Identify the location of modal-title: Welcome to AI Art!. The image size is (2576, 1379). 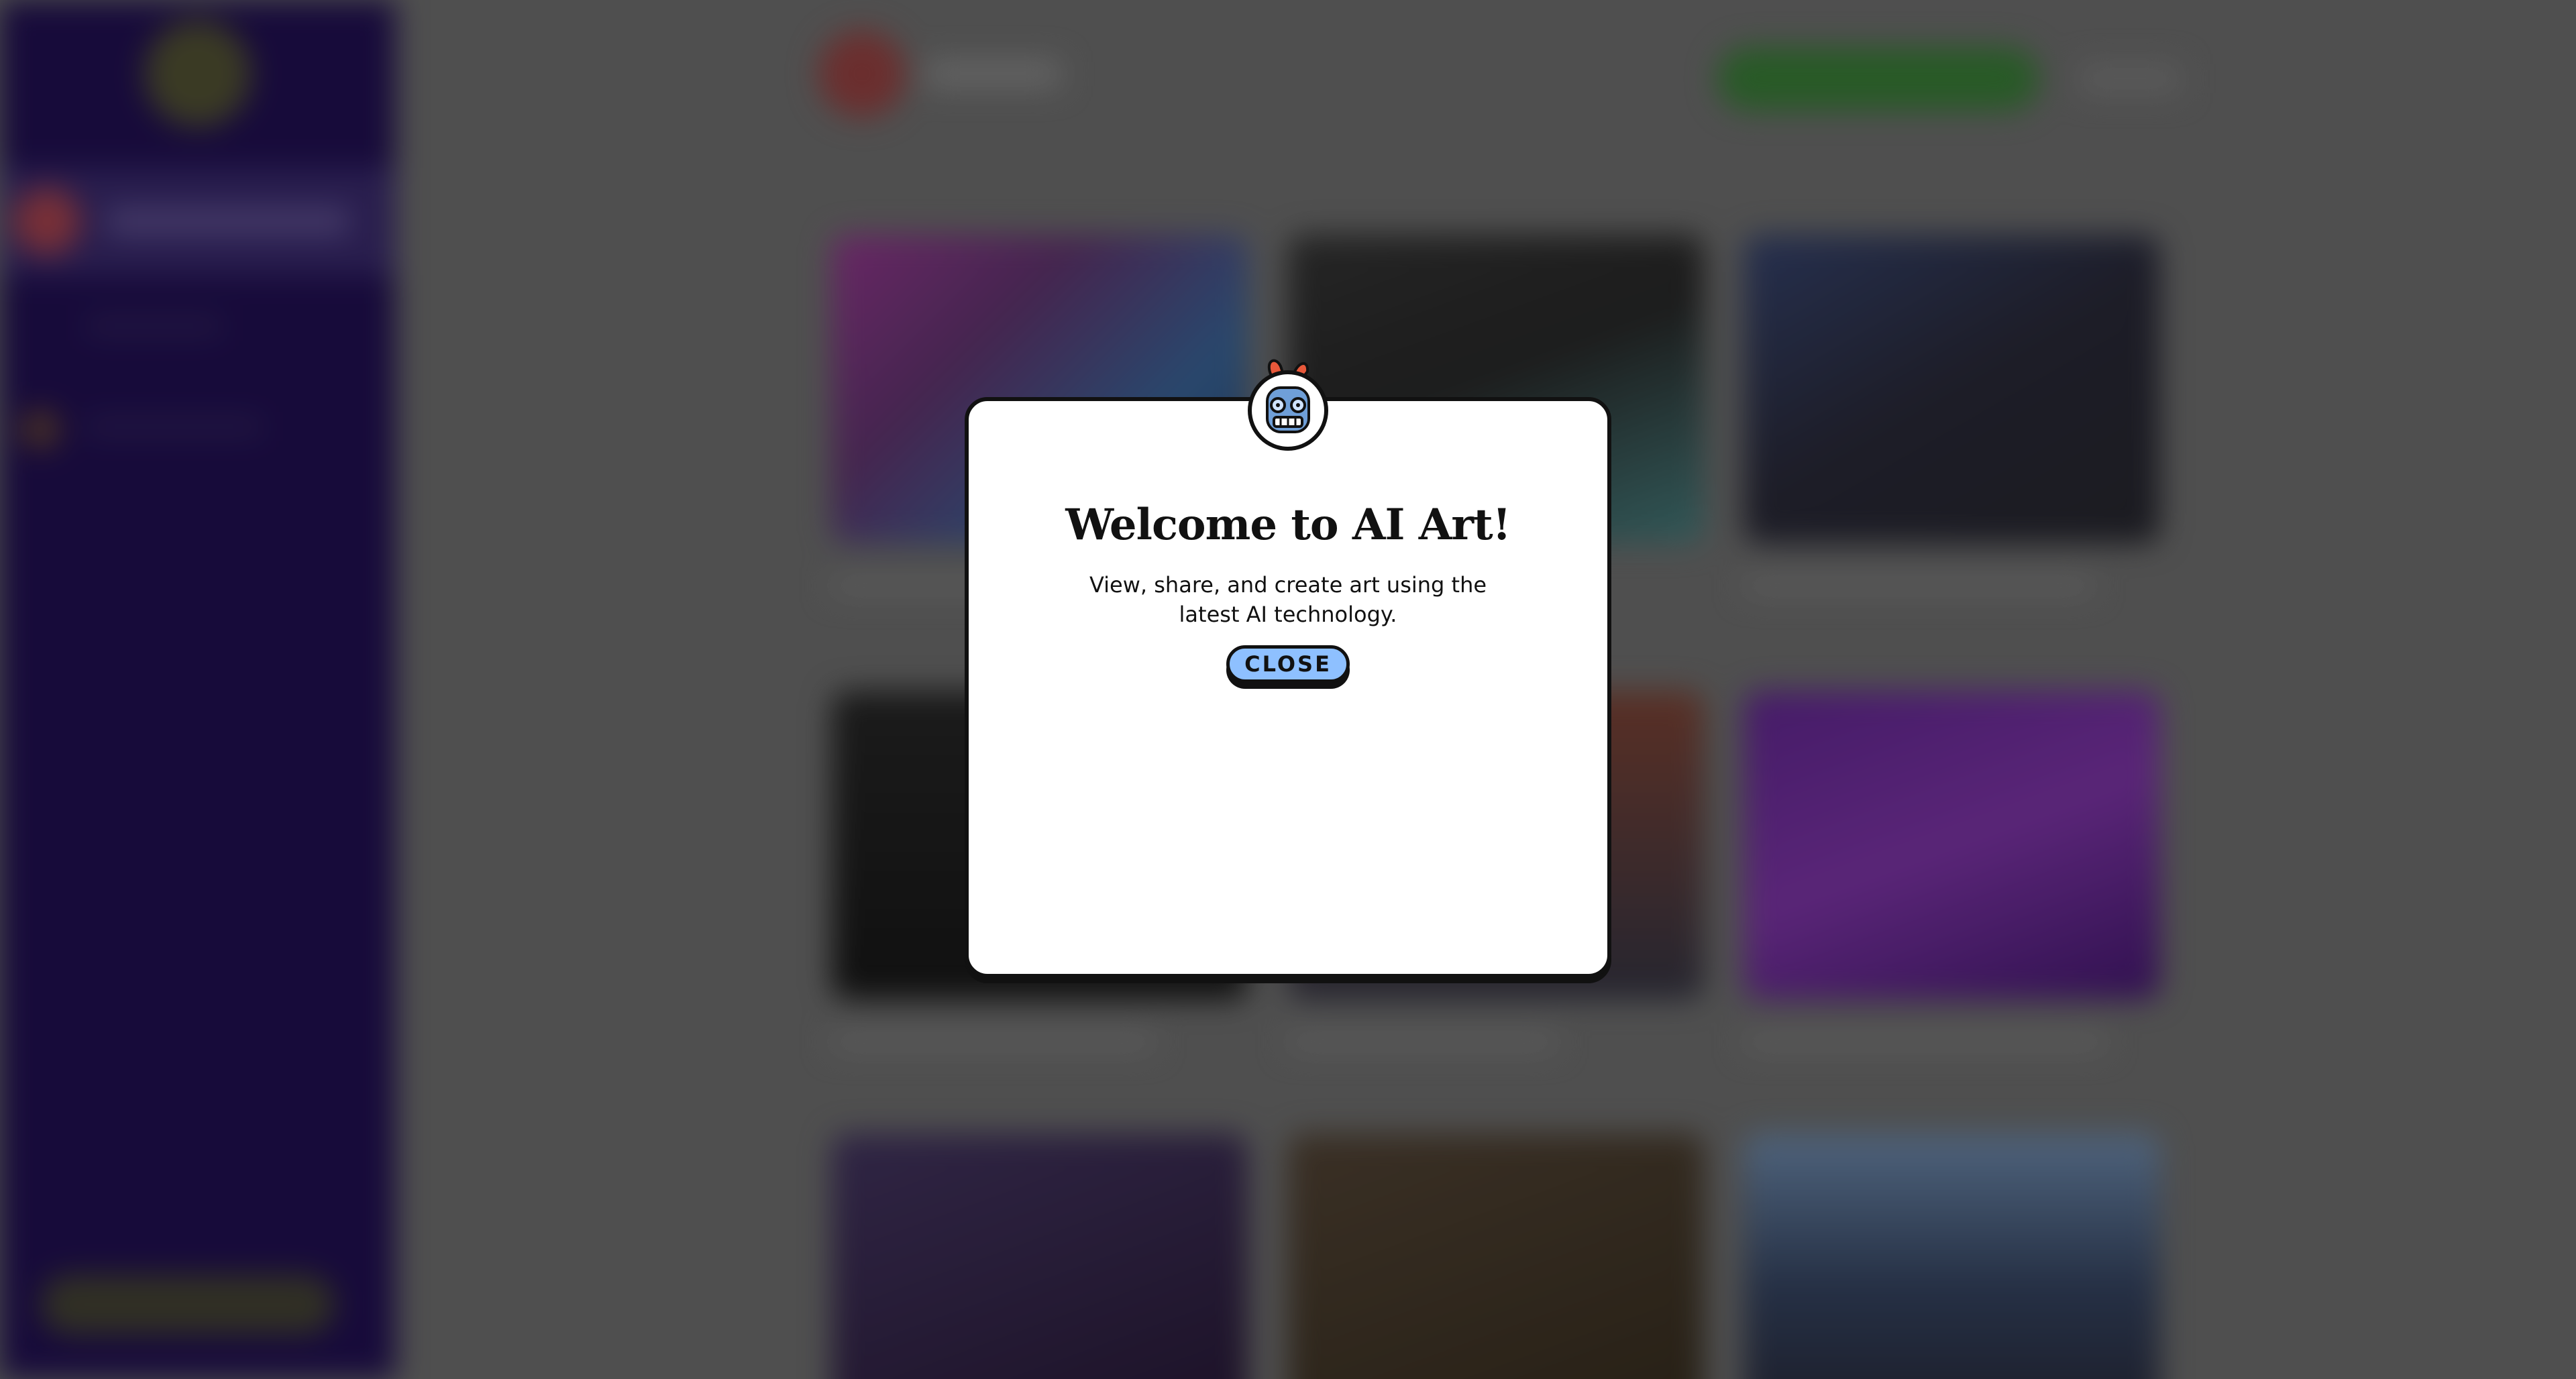
(1288, 525).